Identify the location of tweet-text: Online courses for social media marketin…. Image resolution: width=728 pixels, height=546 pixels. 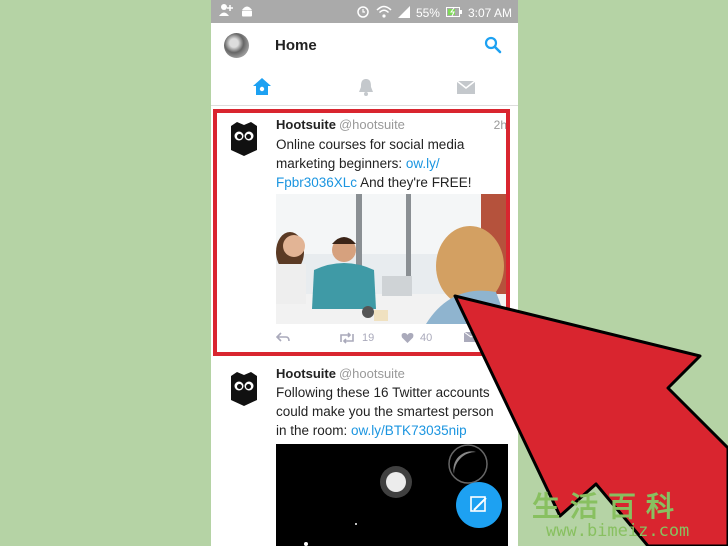
(391, 163).